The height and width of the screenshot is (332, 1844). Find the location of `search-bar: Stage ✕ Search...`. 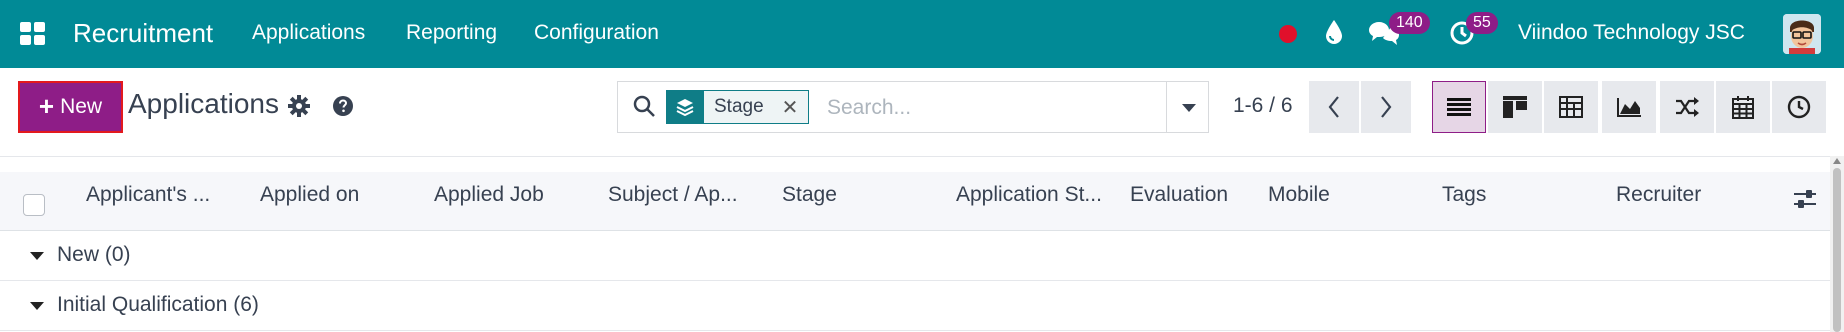

search-bar: Stage ✕ Search... is located at coordinates (913, 107).